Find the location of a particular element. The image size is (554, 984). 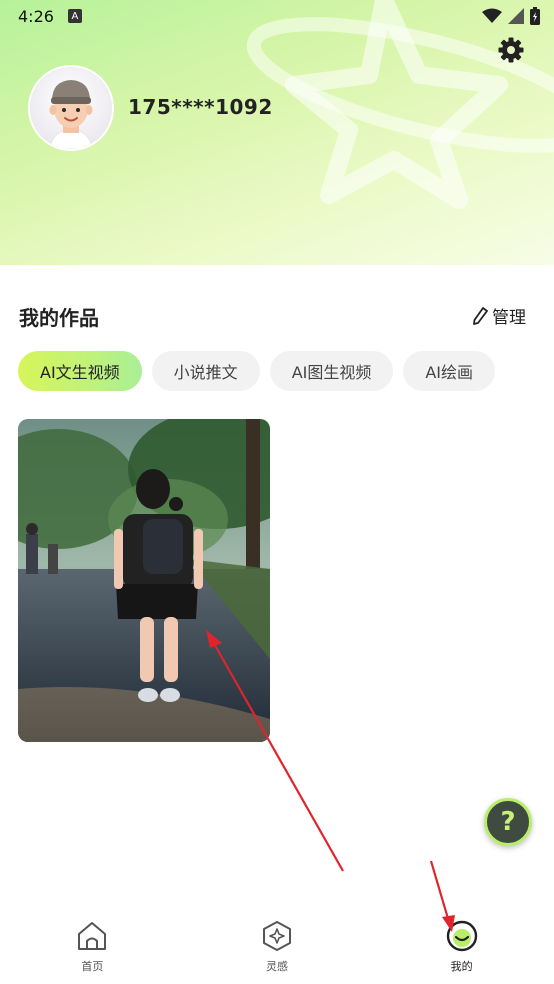

nav-item-profile: 我的 is located at coordinates (462, 939).